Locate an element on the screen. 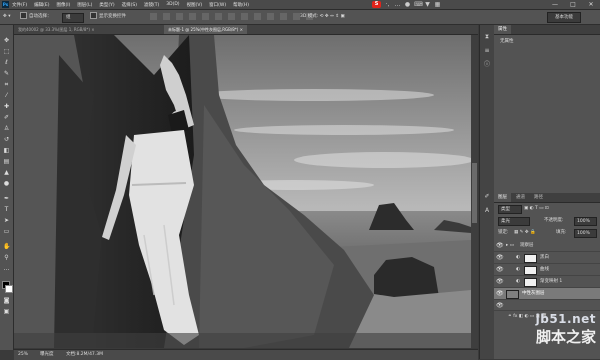 The height and width of the screenshot is (360, 600). marquee-tool-icon: ⬚ is located at coordinates (6, 51).